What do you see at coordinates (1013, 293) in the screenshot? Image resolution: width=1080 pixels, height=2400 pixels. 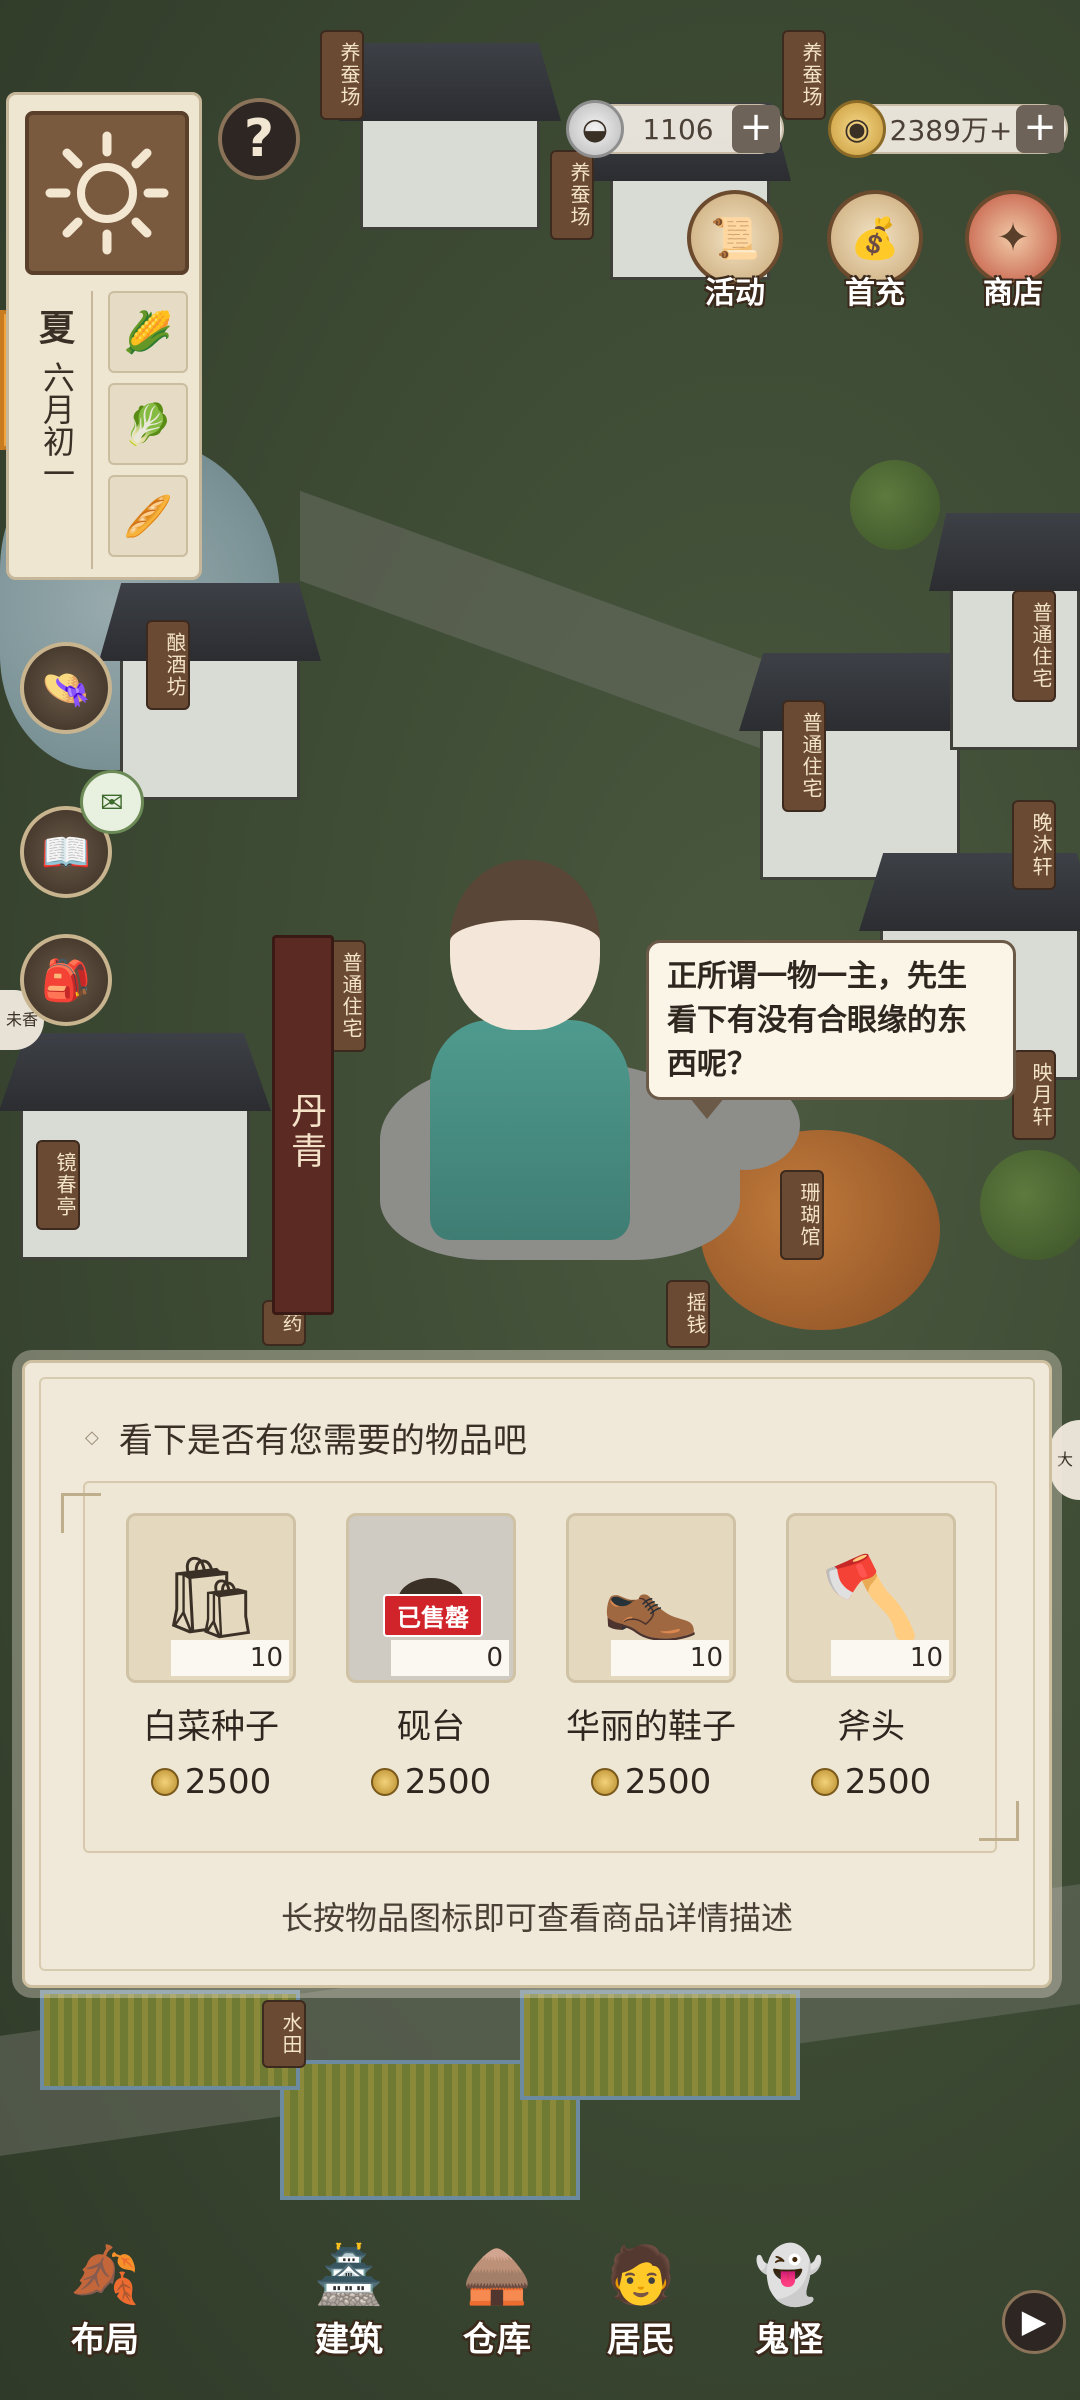 I see `shop-label: 商店` at bounding box center [1013, 293].